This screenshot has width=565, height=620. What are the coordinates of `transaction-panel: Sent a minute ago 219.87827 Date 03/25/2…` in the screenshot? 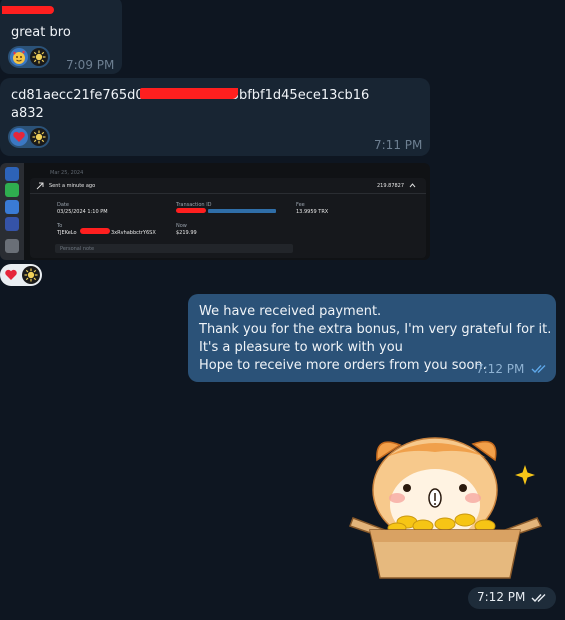 It's located at (228, 218).